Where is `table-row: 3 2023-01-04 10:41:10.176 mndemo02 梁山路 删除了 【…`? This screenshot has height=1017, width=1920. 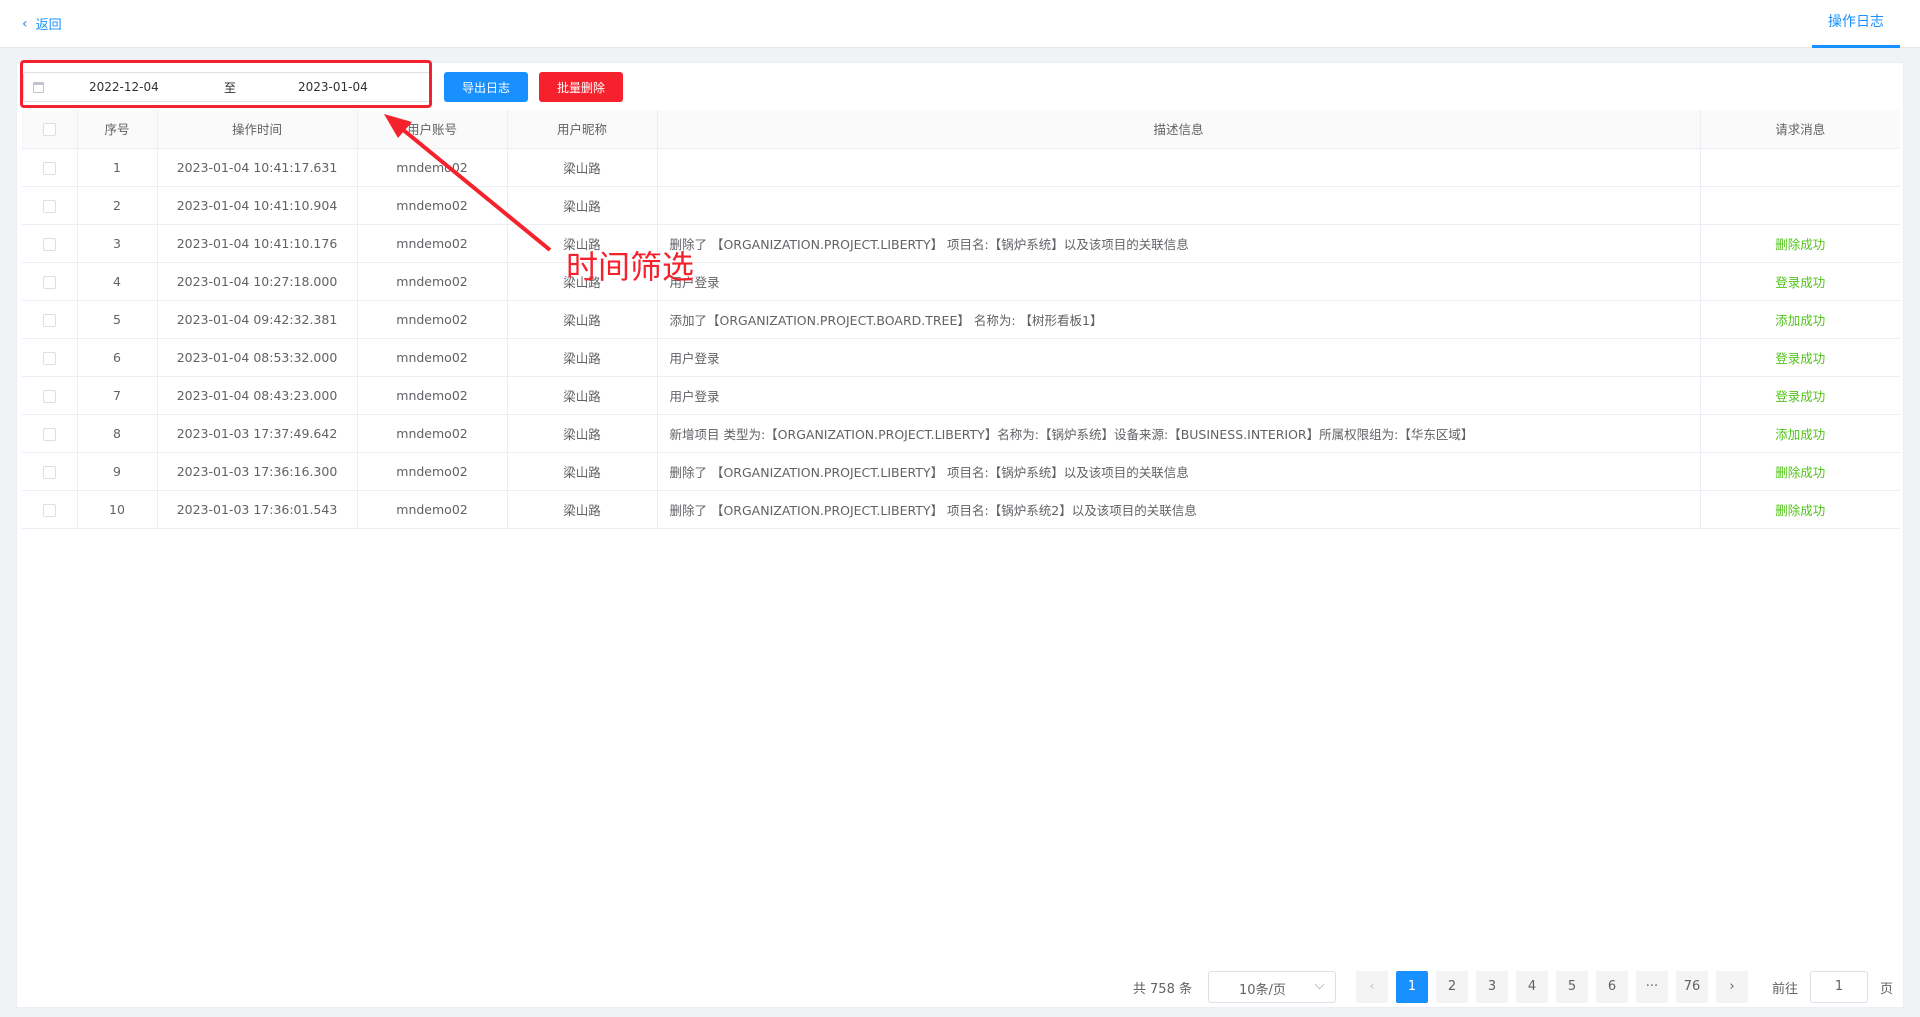 table-row: 3 2023-01-04 10:41:10.176 mndemo02 梁山路 删除了 【… is located at coordinates (961, 243).